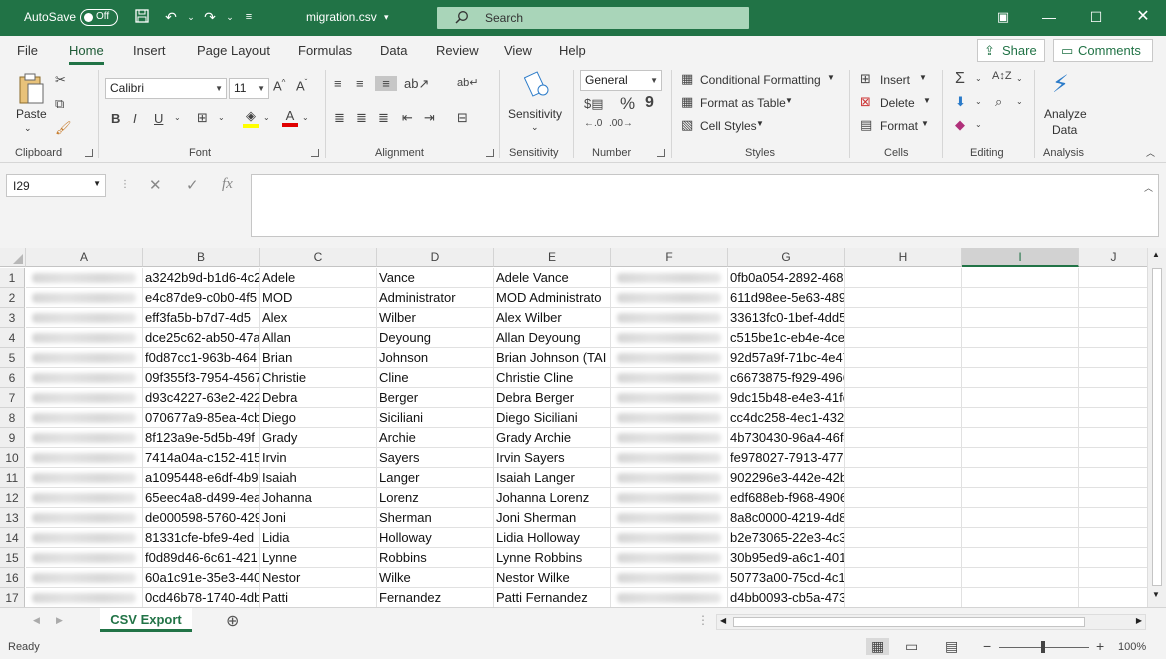  What do you see at coordinates (1020, 257) in the screenshot?
I see `column-header-i: I` at bounding box center [1020, 257].